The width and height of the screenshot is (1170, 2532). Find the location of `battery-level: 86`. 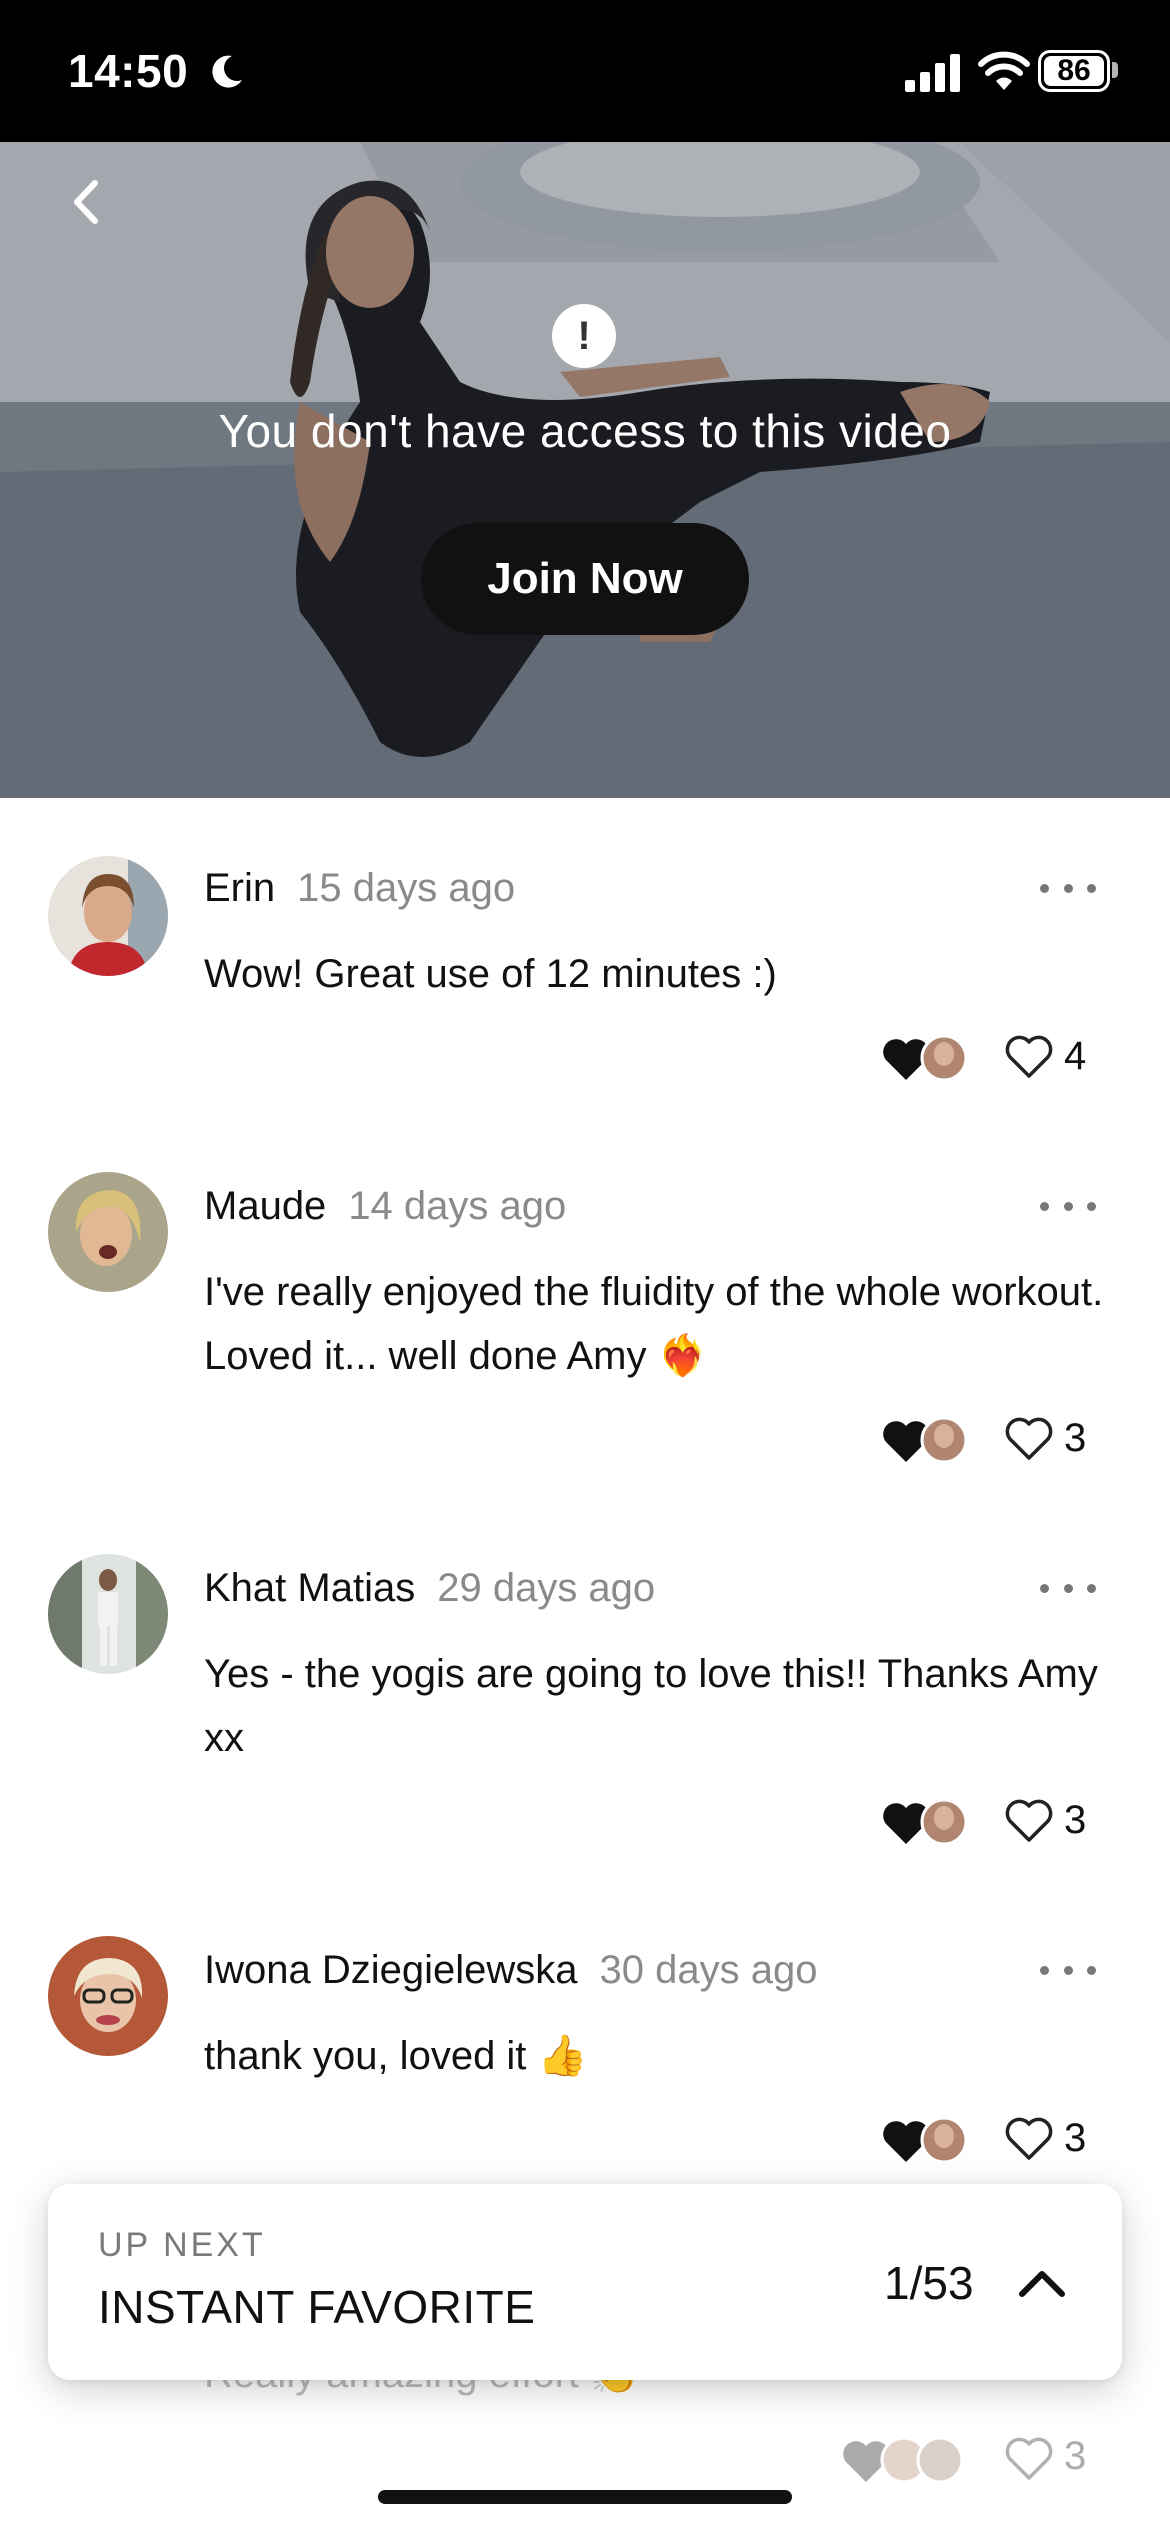

battery-level: 86 is located at coordinates (1074, 71).